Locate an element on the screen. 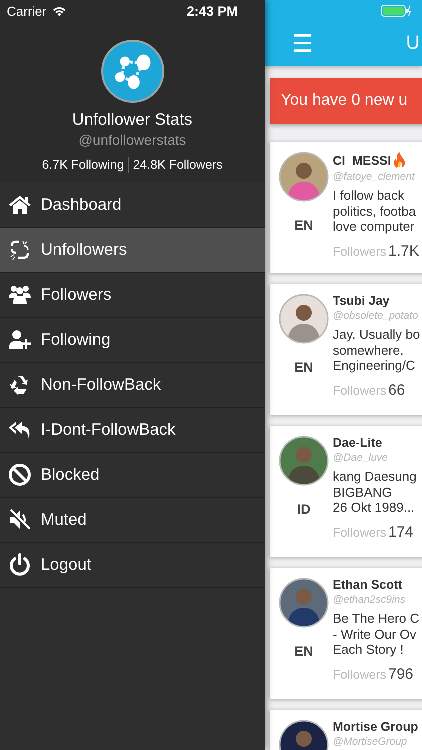 The image size is (422, 750). followers-number: 174 is located at coordinates (401, 532).